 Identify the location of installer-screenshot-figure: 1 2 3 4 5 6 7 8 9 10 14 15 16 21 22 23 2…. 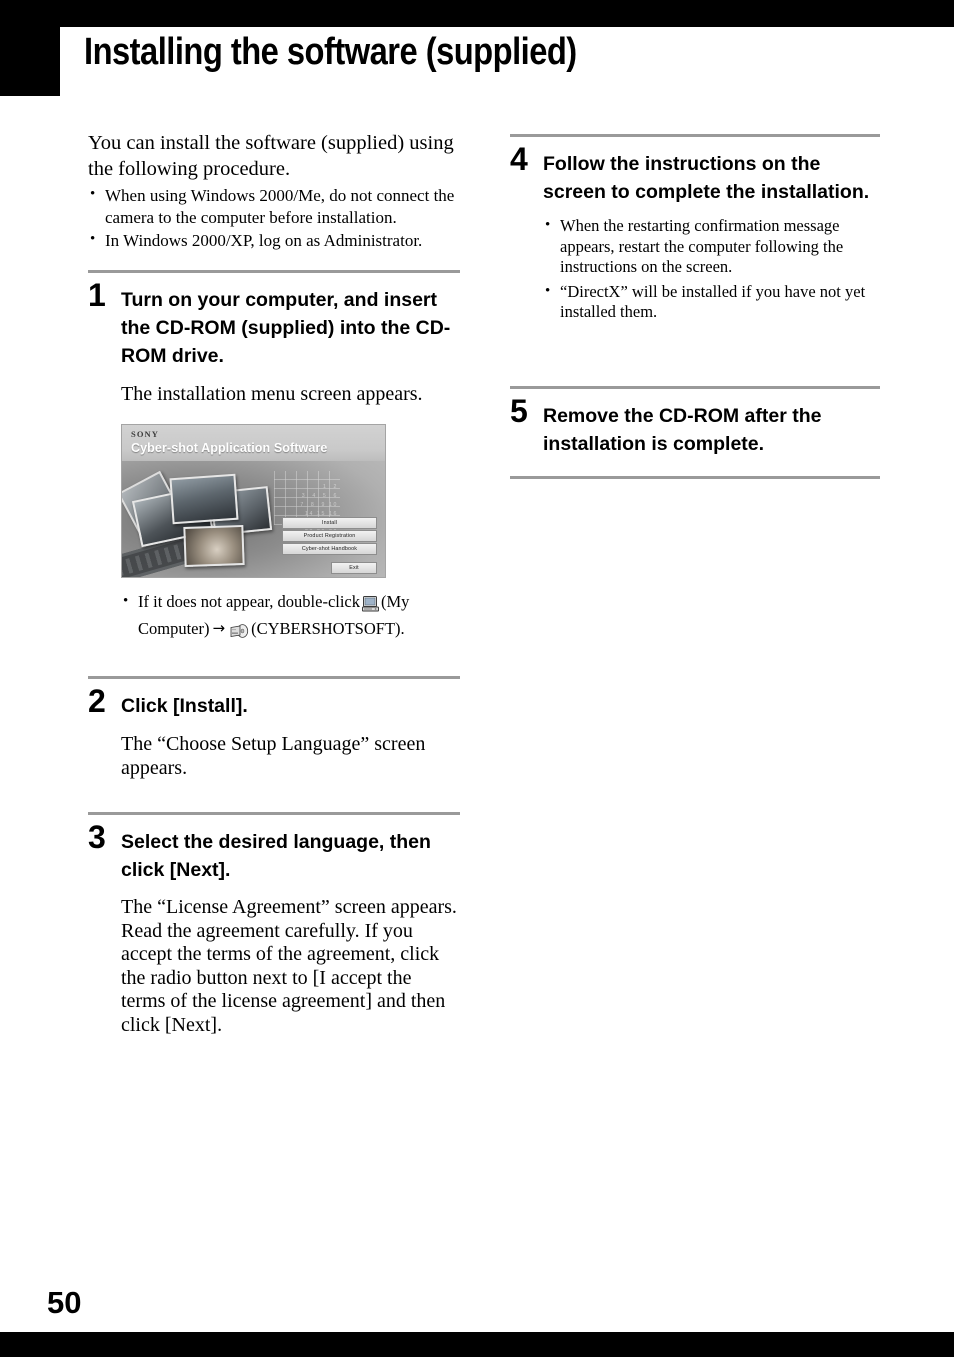
(253, 501).